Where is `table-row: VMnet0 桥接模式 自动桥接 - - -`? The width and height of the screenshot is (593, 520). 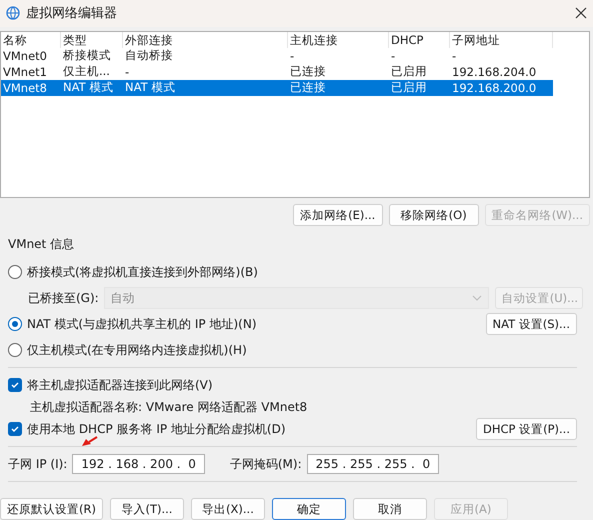 table-row: VMnet0 桥接模式 自动桥接 - - - is located at coordinates (277, 56).